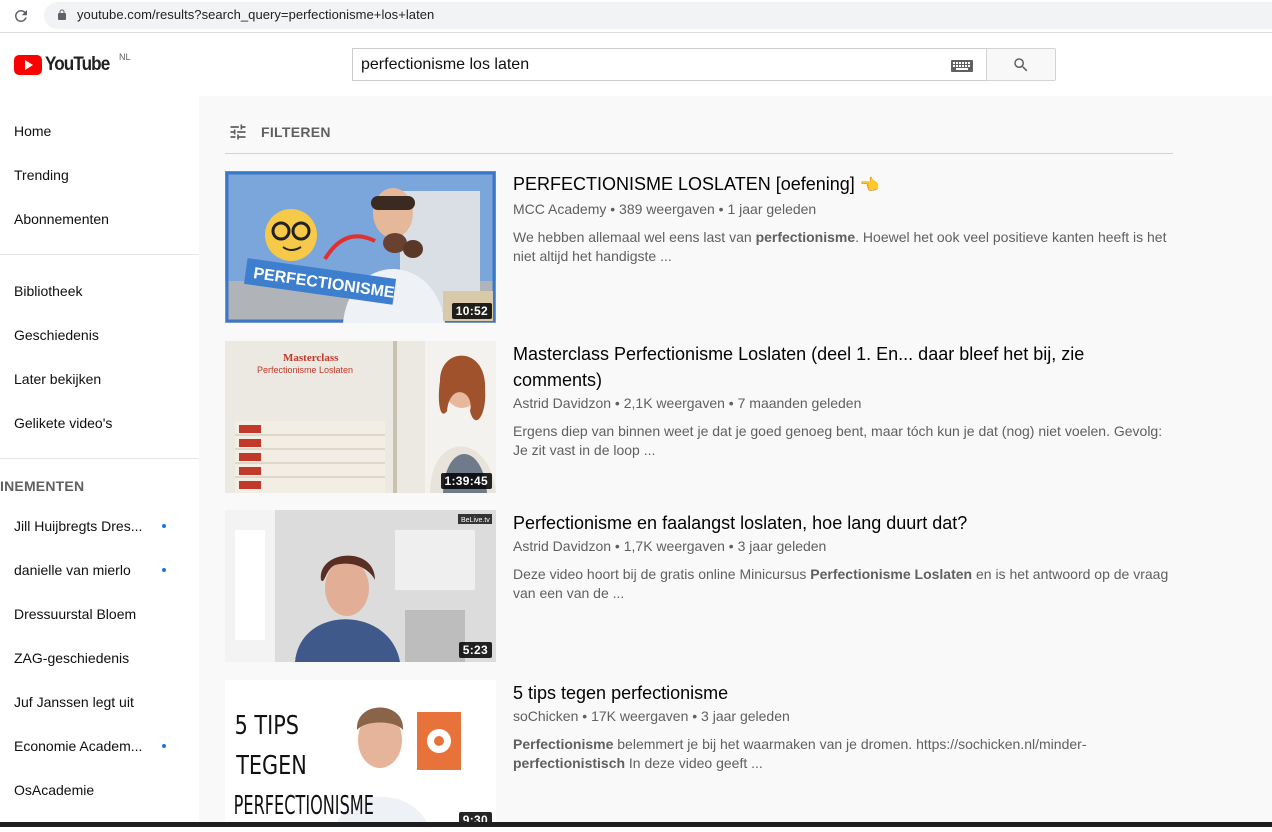 The height and width of the screenshot is (832, 1272). I want to click on thumbnail-image: PERFECTIONISME, so click(360, 247).